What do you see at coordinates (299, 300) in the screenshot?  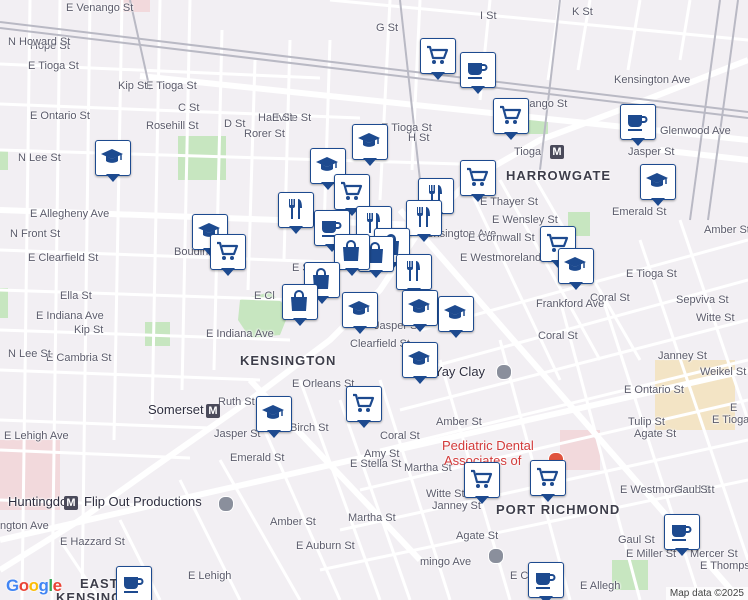 I see `shopping-bag-icon` at bounding box center [299, 300].